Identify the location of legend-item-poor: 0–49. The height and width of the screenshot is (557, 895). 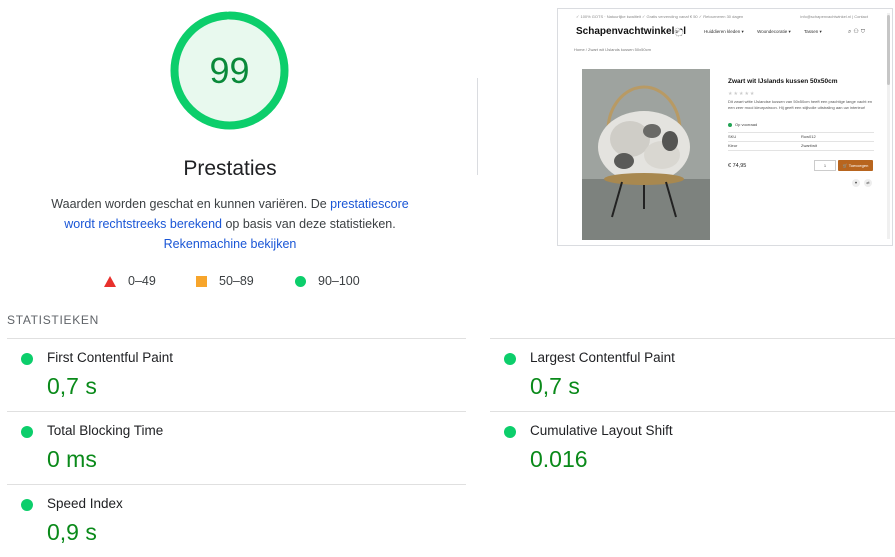
(130, 281).